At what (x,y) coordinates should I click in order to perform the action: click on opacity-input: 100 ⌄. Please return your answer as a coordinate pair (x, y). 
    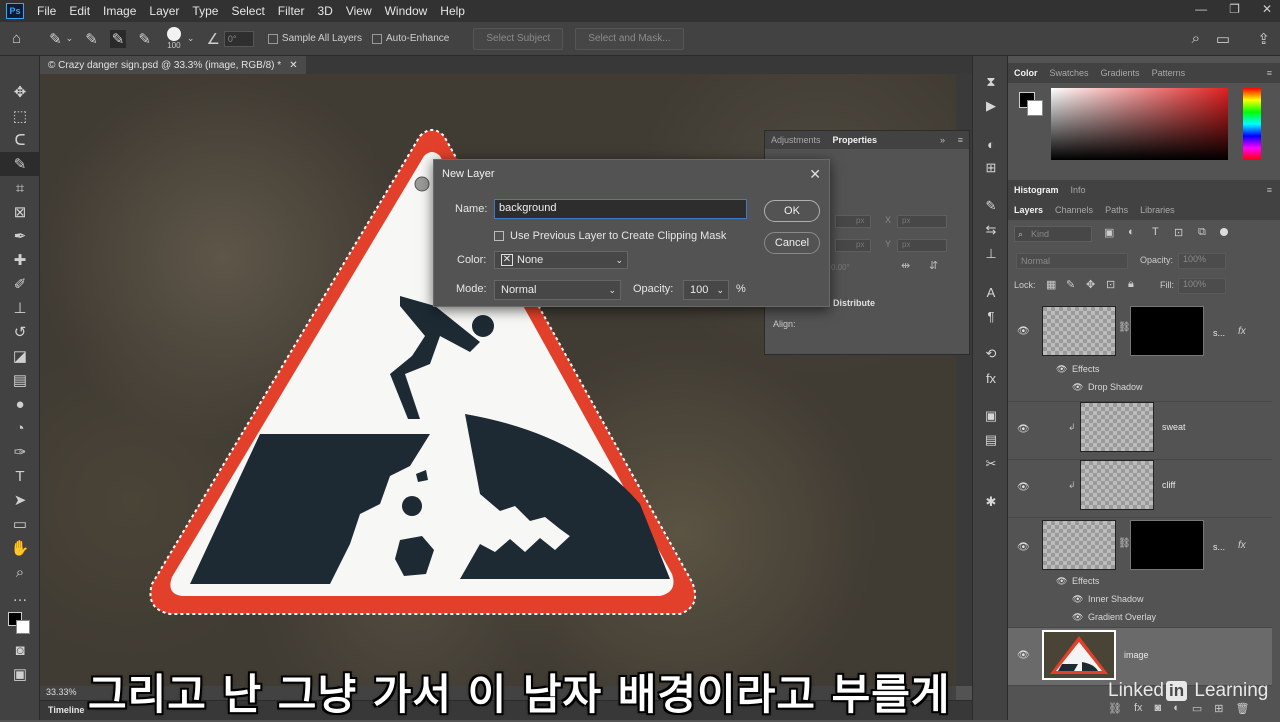
    Looking at the image, I should click on (706, 290).